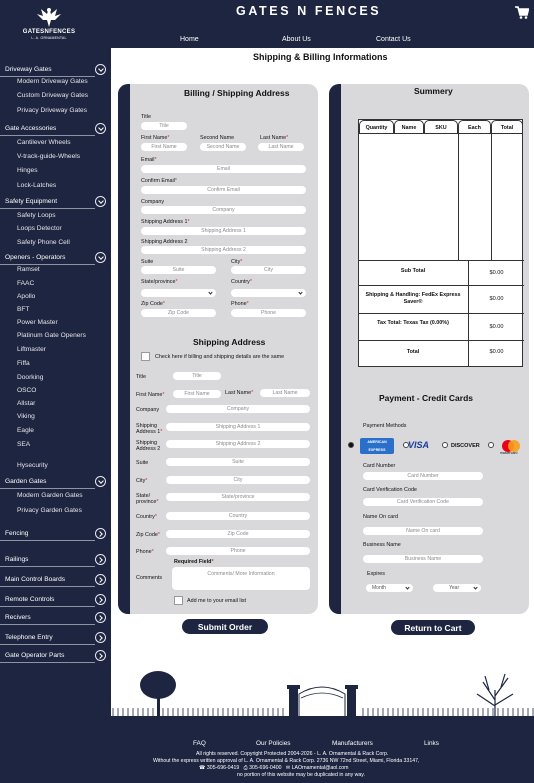 The width and height of the screenshot is (534, 783). I want to click on billing-confirm-email-input: Confirm Email, so click(223, 190).